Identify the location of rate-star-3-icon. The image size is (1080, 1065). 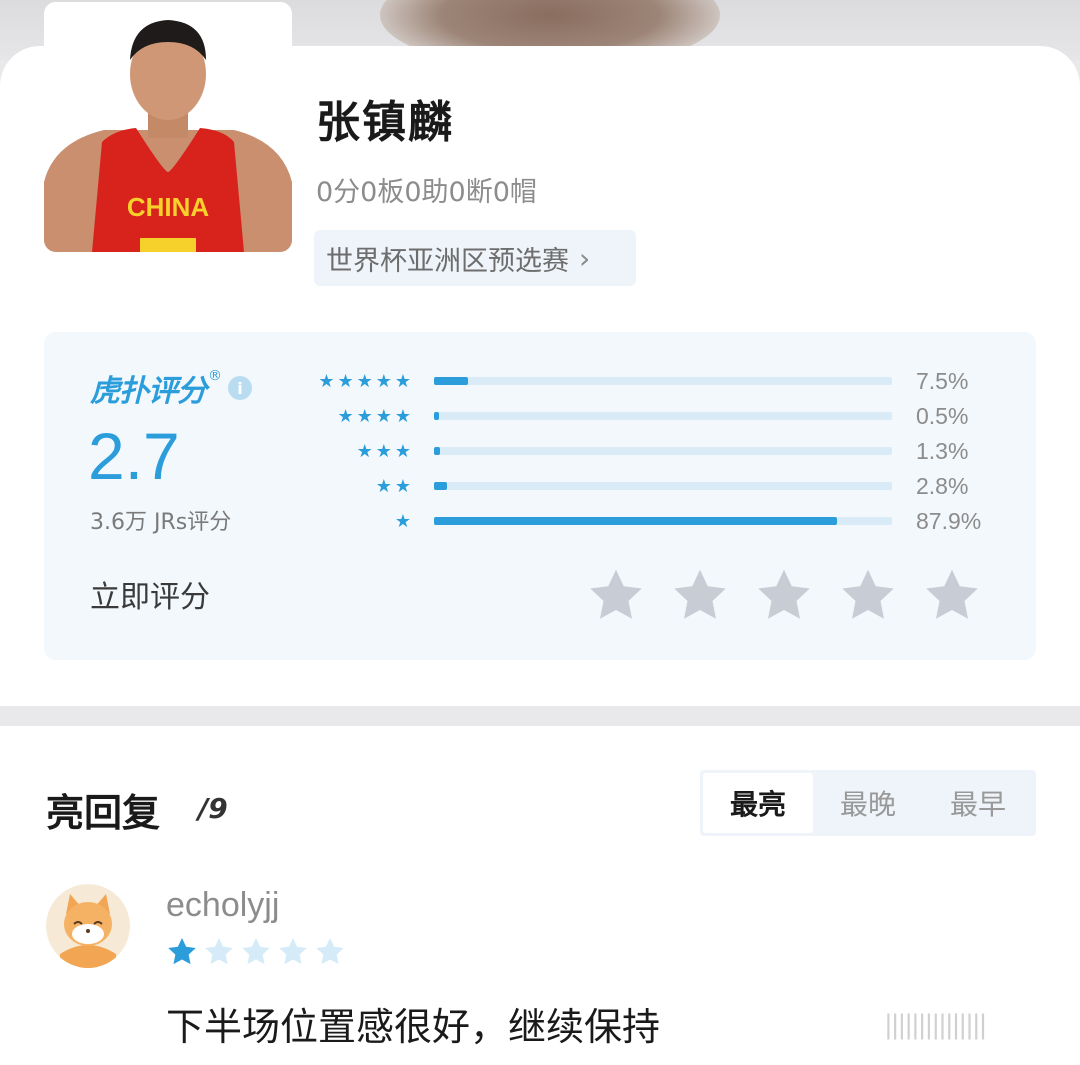
(784, 596).